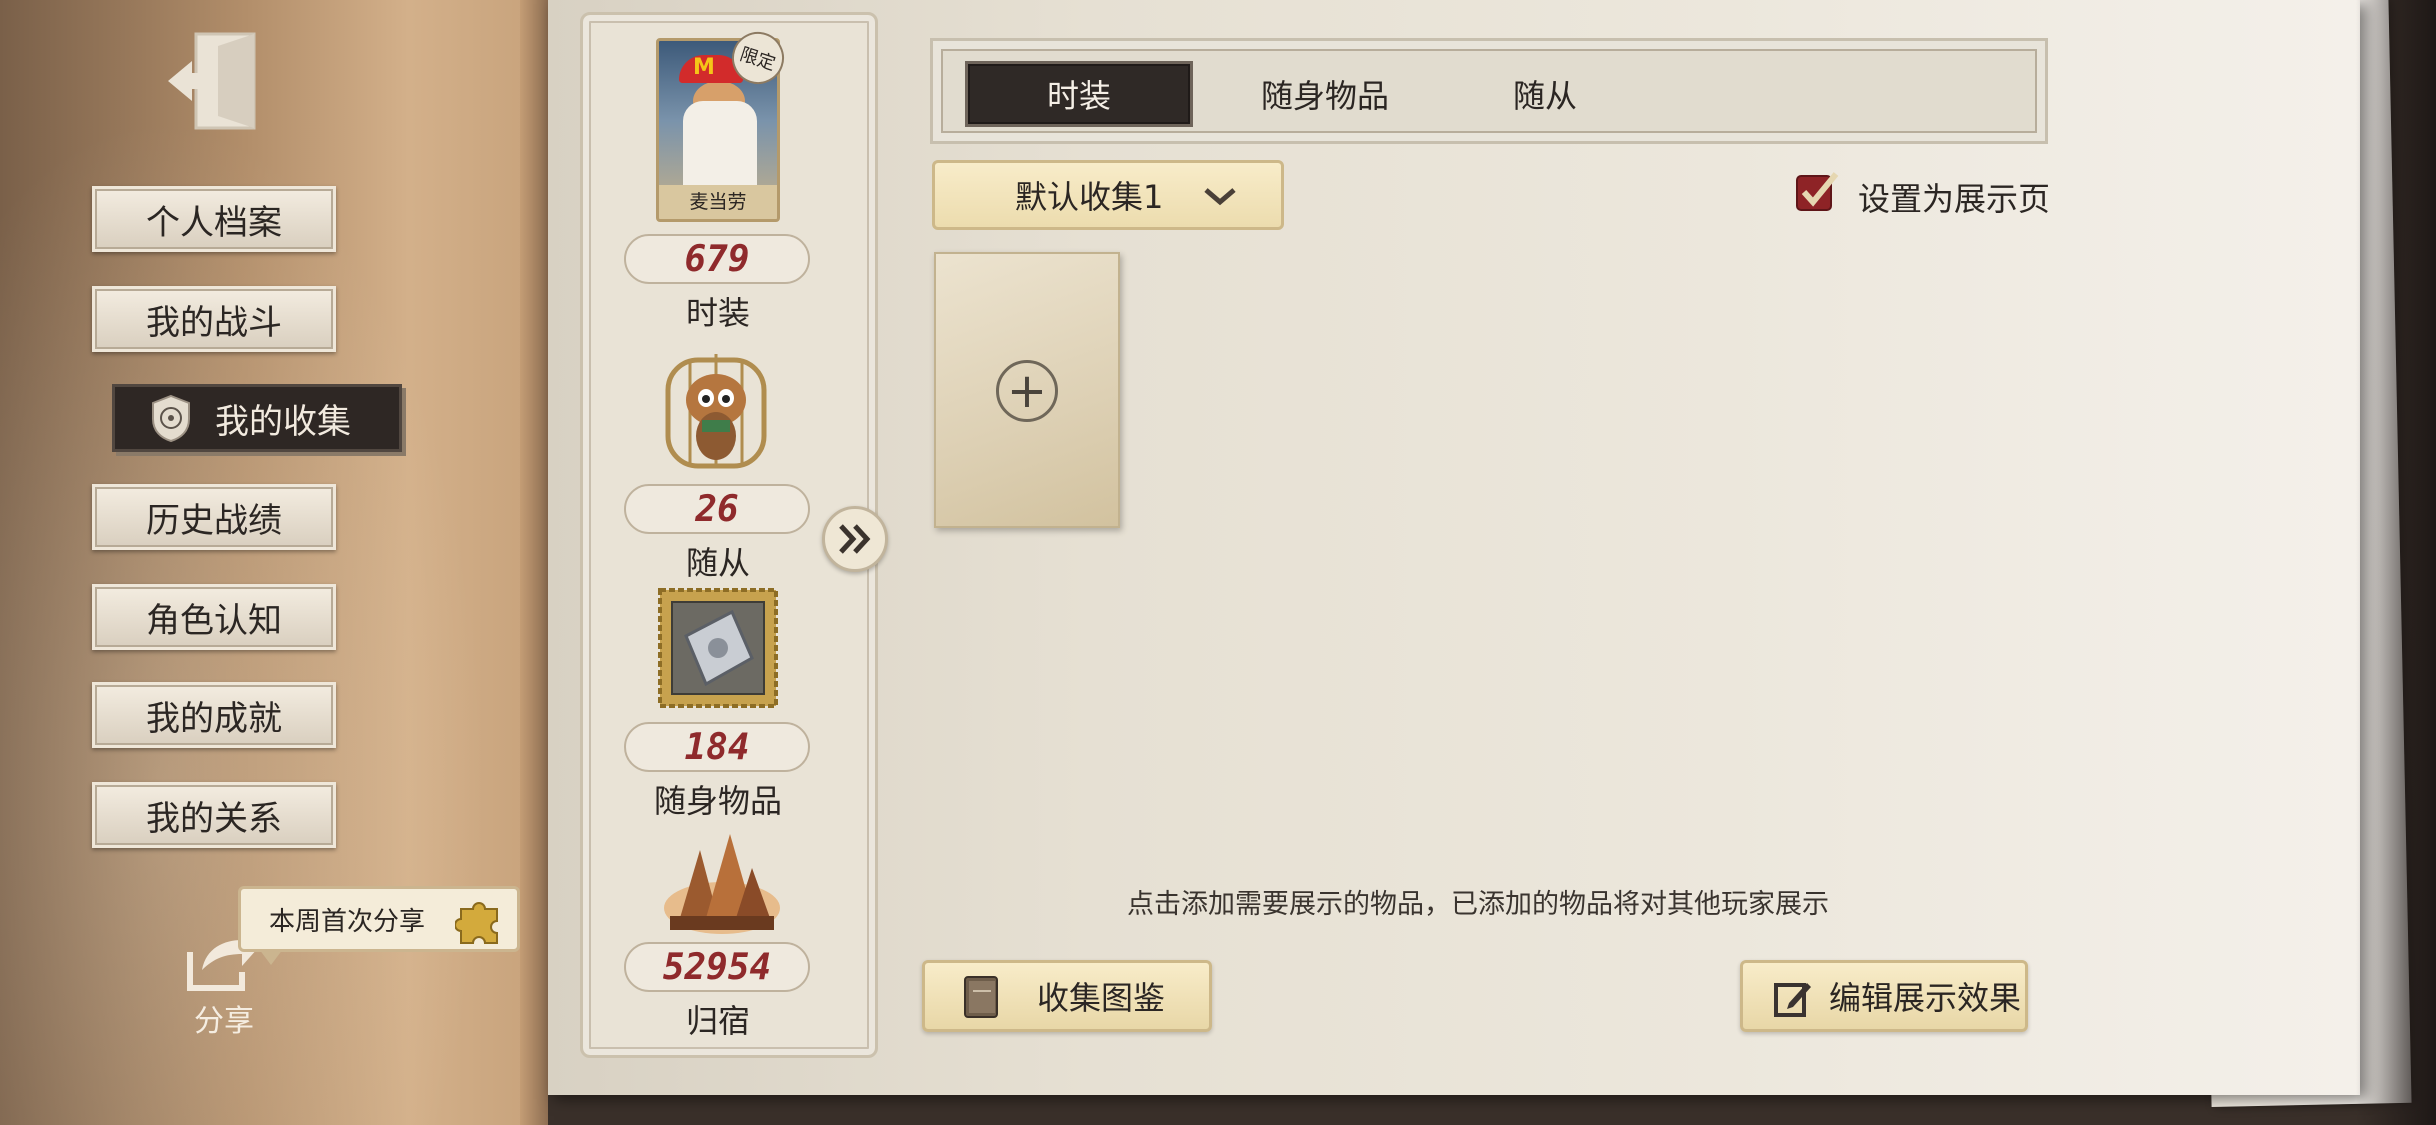 The width and height of the screenshot is (2436, 1125). I want to click on sidebar-item-achievements: 我的成就, so click(214, 715).